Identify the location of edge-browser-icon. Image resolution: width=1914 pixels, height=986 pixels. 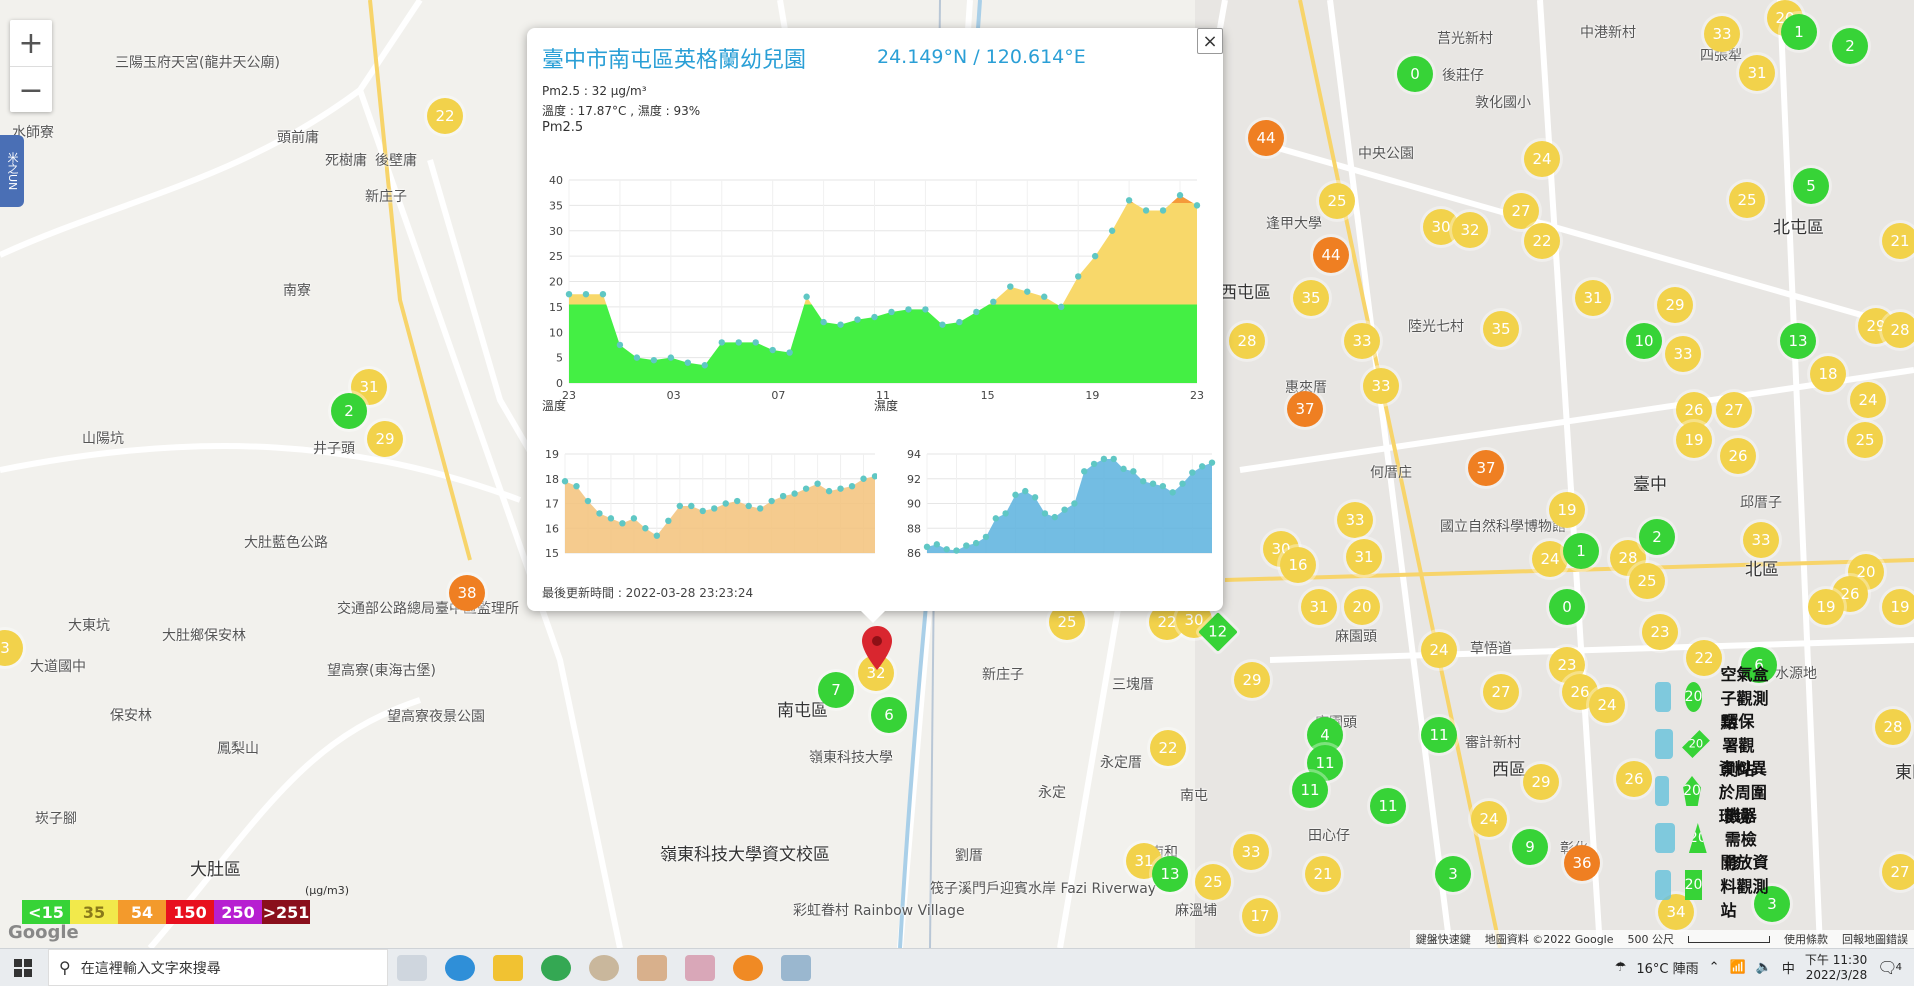
(460, 967).